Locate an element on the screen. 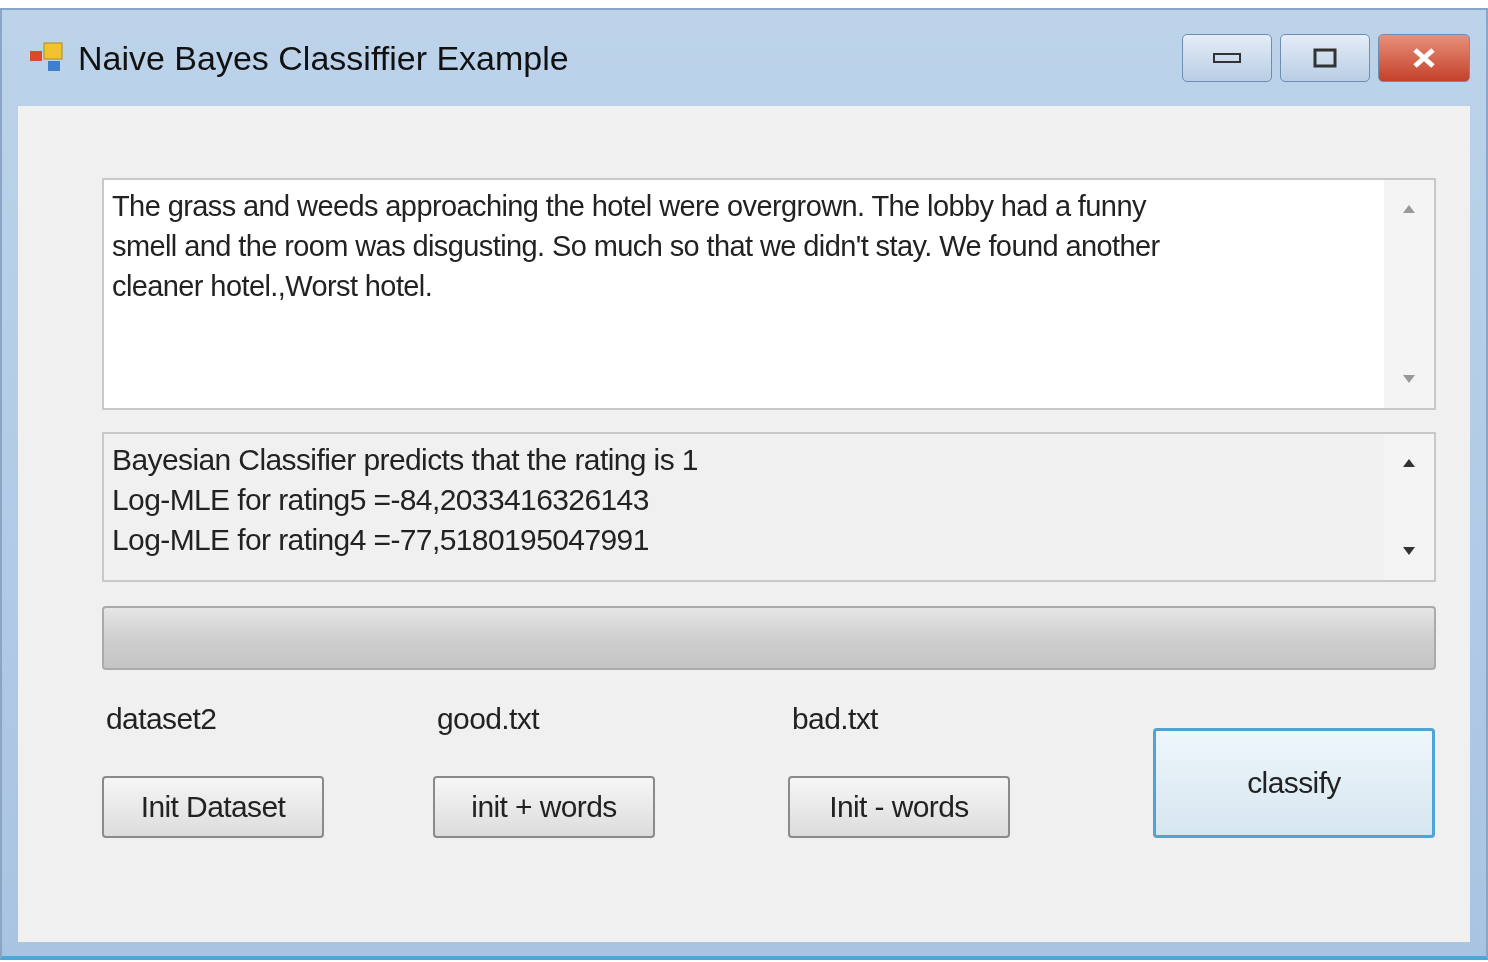 This screenshot has height=962, width=1488. window-title: Naive Bayes Classiffier Example is located at coordinates (323, 58).